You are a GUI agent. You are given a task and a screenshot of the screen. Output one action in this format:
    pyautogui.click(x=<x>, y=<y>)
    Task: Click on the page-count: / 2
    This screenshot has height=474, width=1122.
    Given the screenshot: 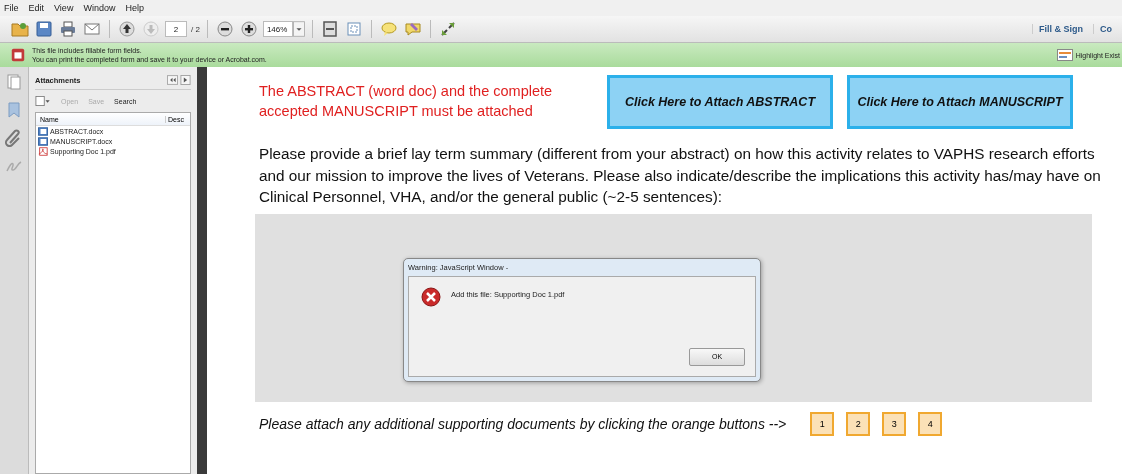 What is the action you would take?
    pyautogui.click(x=195, y=29)
    